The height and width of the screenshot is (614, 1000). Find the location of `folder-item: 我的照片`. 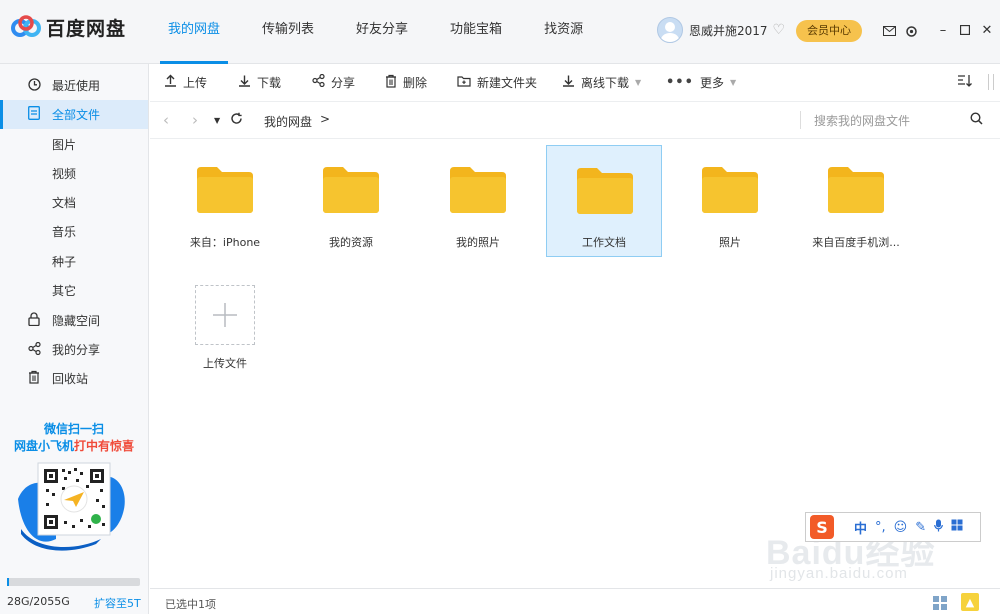

folder-item: 我的照片 is located at coordinates (478, 201).